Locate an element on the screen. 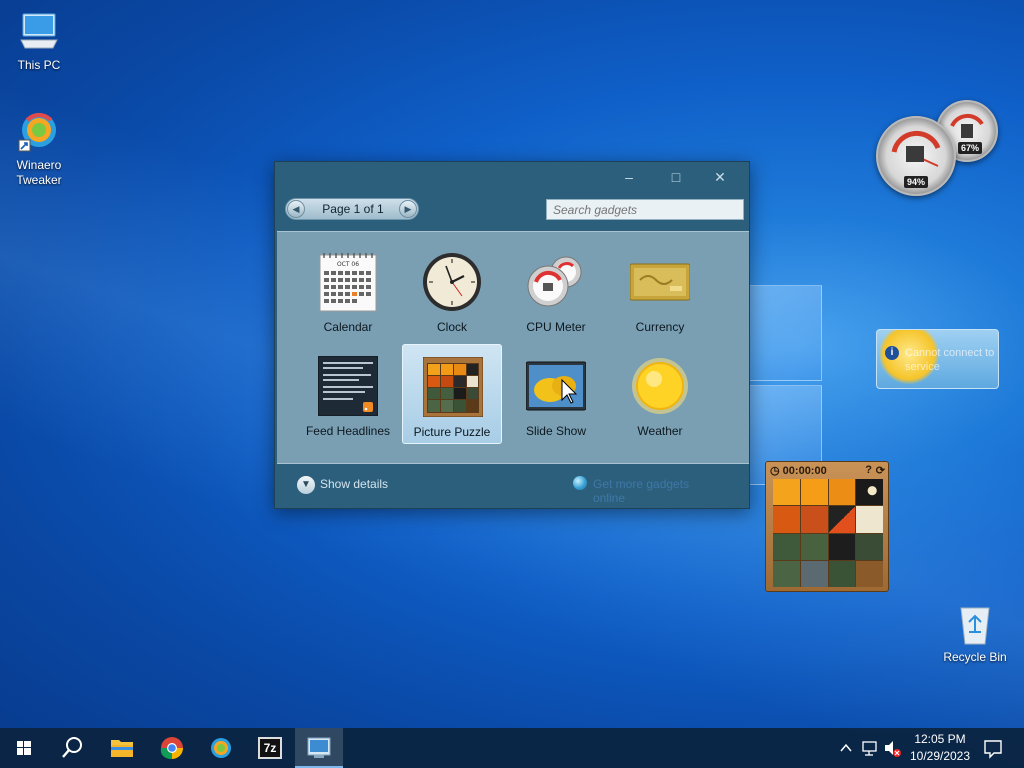 This screenshot has height=768, width=1024. cpu-meter-icon is located at coordinates (556, 282).